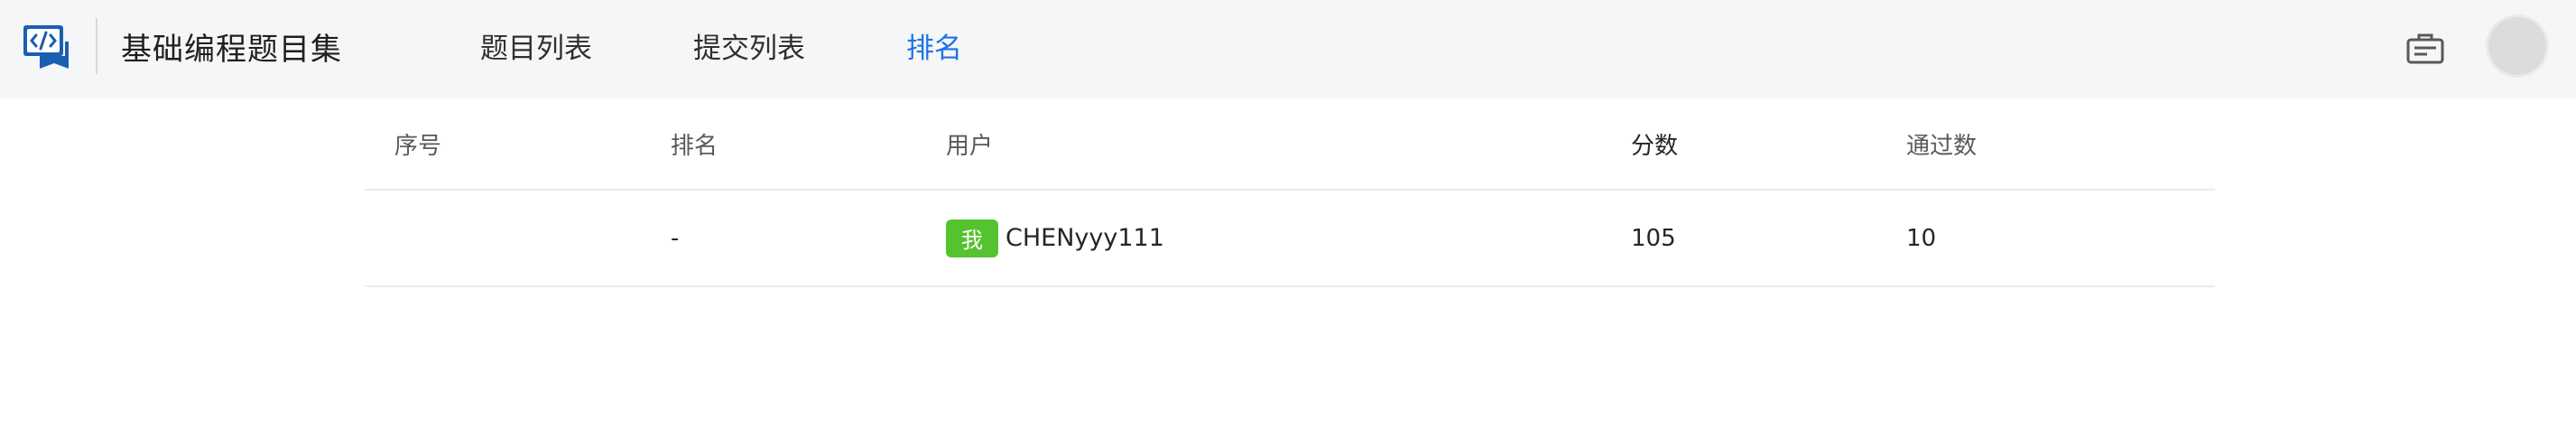  I want to click on main-nav: 题目列表 提交列表 排名, so click(771, 49).